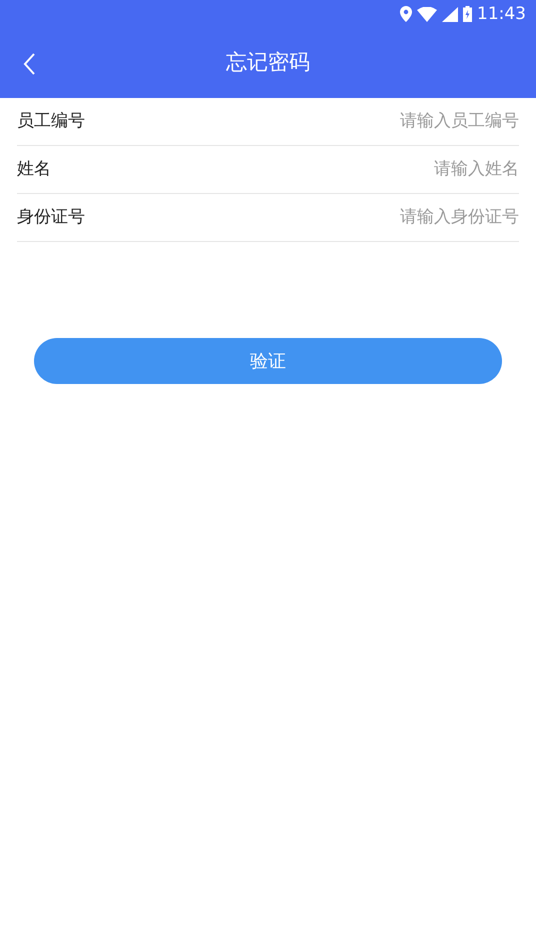 This screenshot has width=536, height=952. What do you see at coordinates (51, 121) in the screenshot?
I see `field-label: 员工编号` at bounding box center [51, 121].